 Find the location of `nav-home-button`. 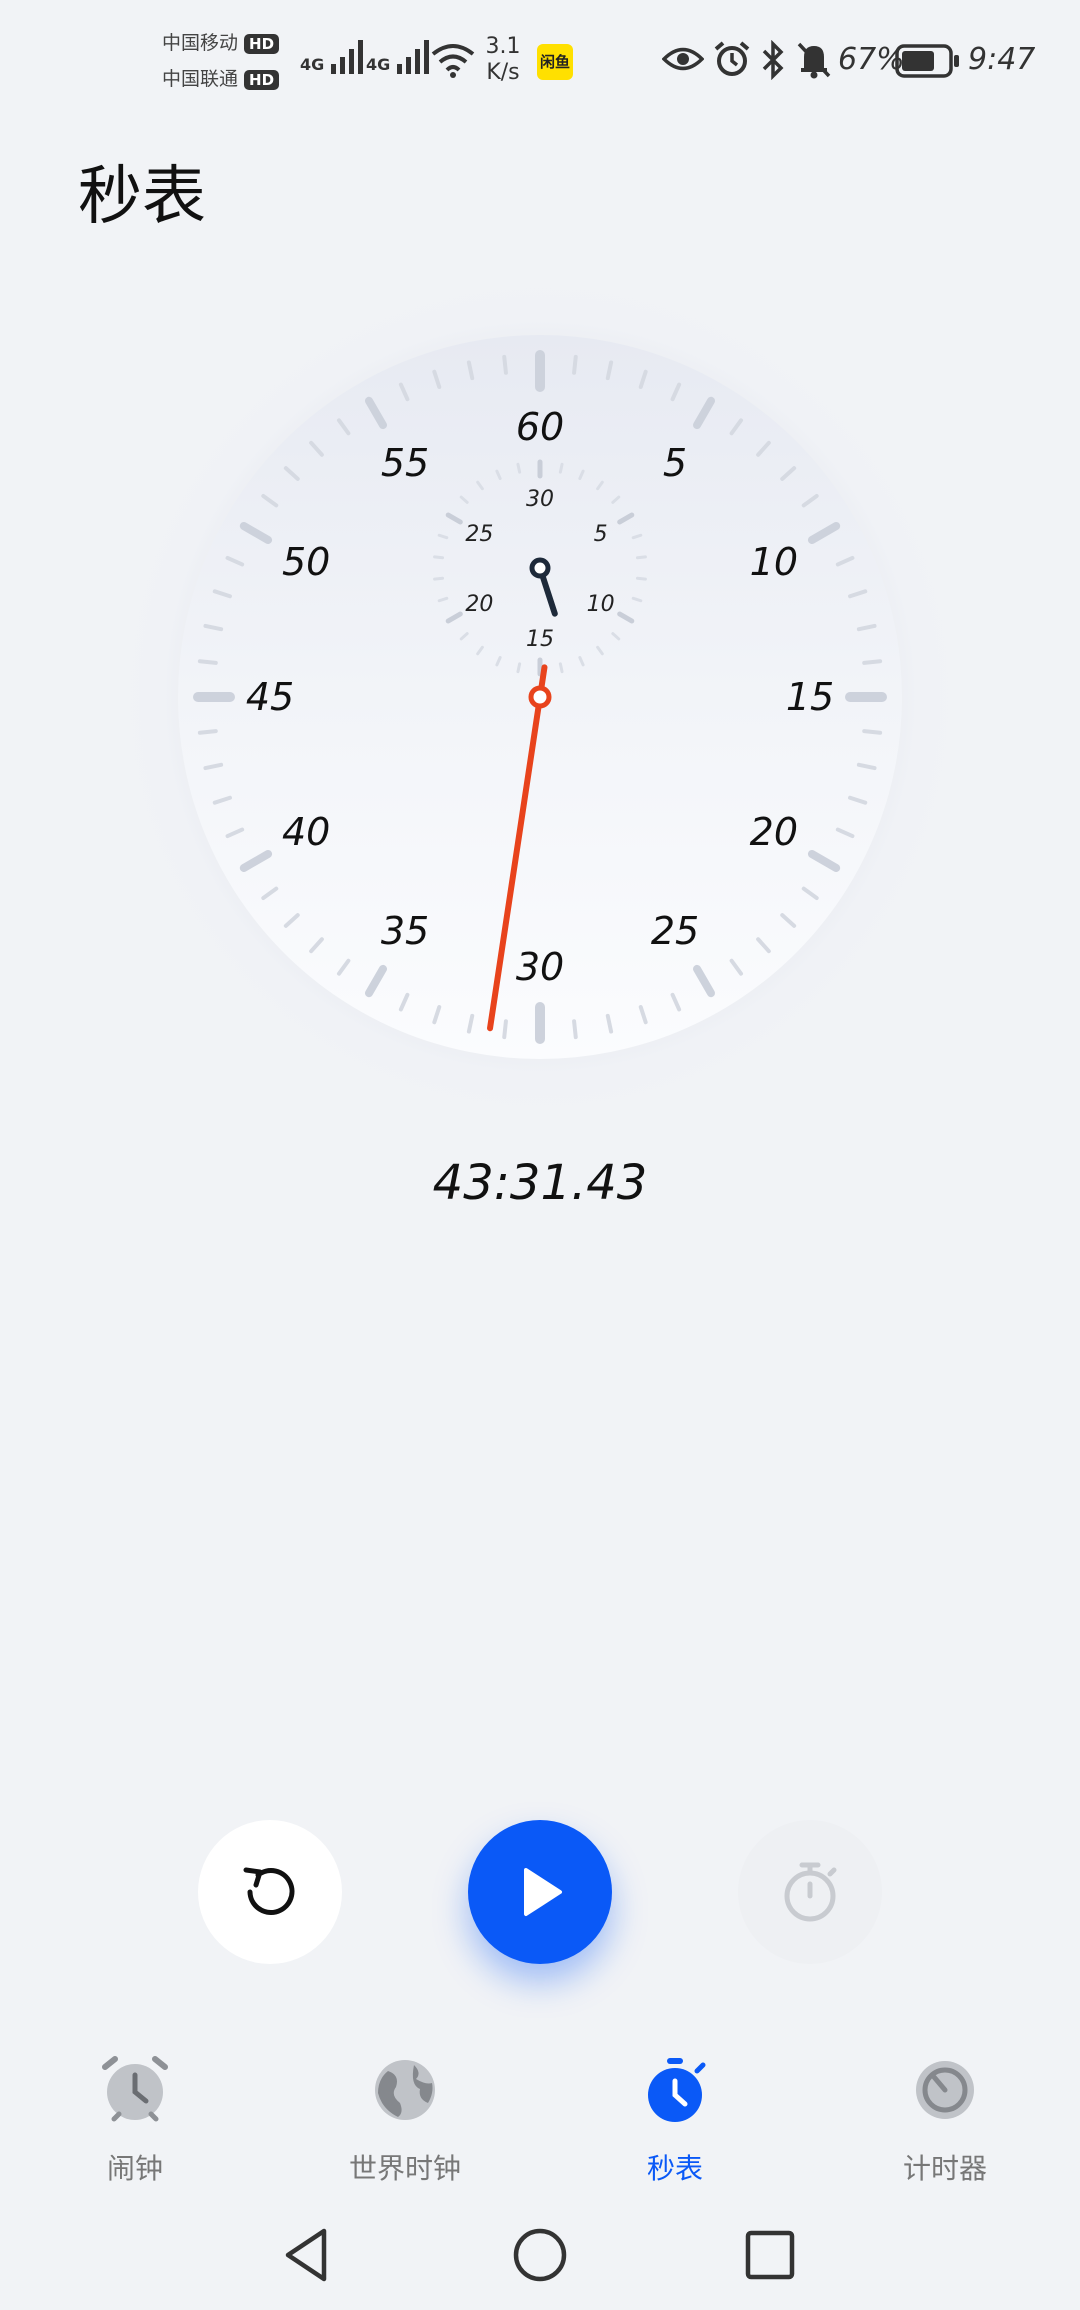

nav-home-button is located at coordinates (540, 2255).